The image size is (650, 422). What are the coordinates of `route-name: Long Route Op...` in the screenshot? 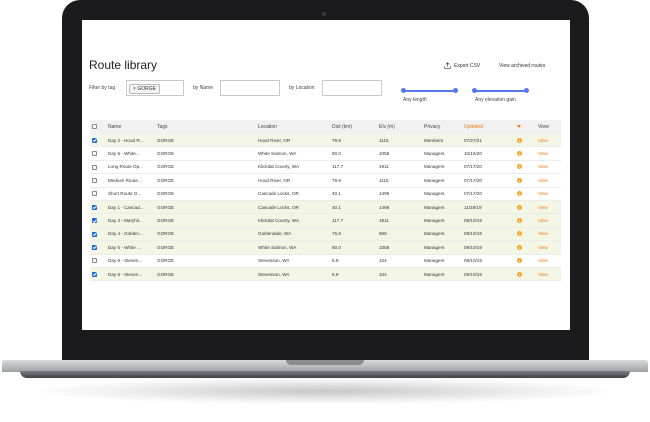 It's located at (130, 167).